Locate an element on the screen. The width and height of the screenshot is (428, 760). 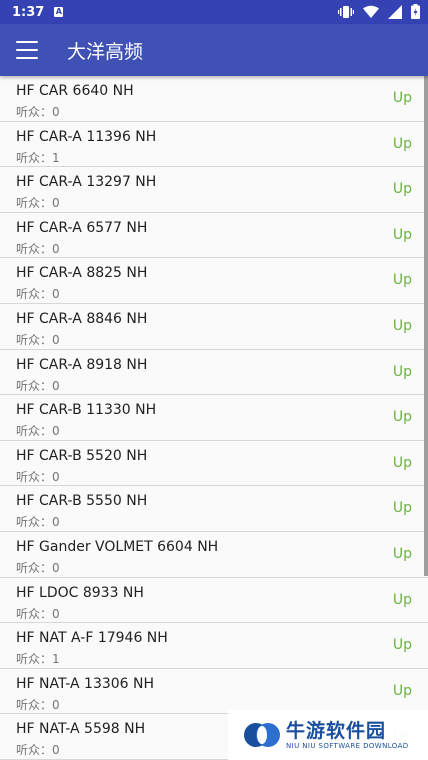
station-name: HF CAR-A 11396 NH is located at coordinates (86, 136).